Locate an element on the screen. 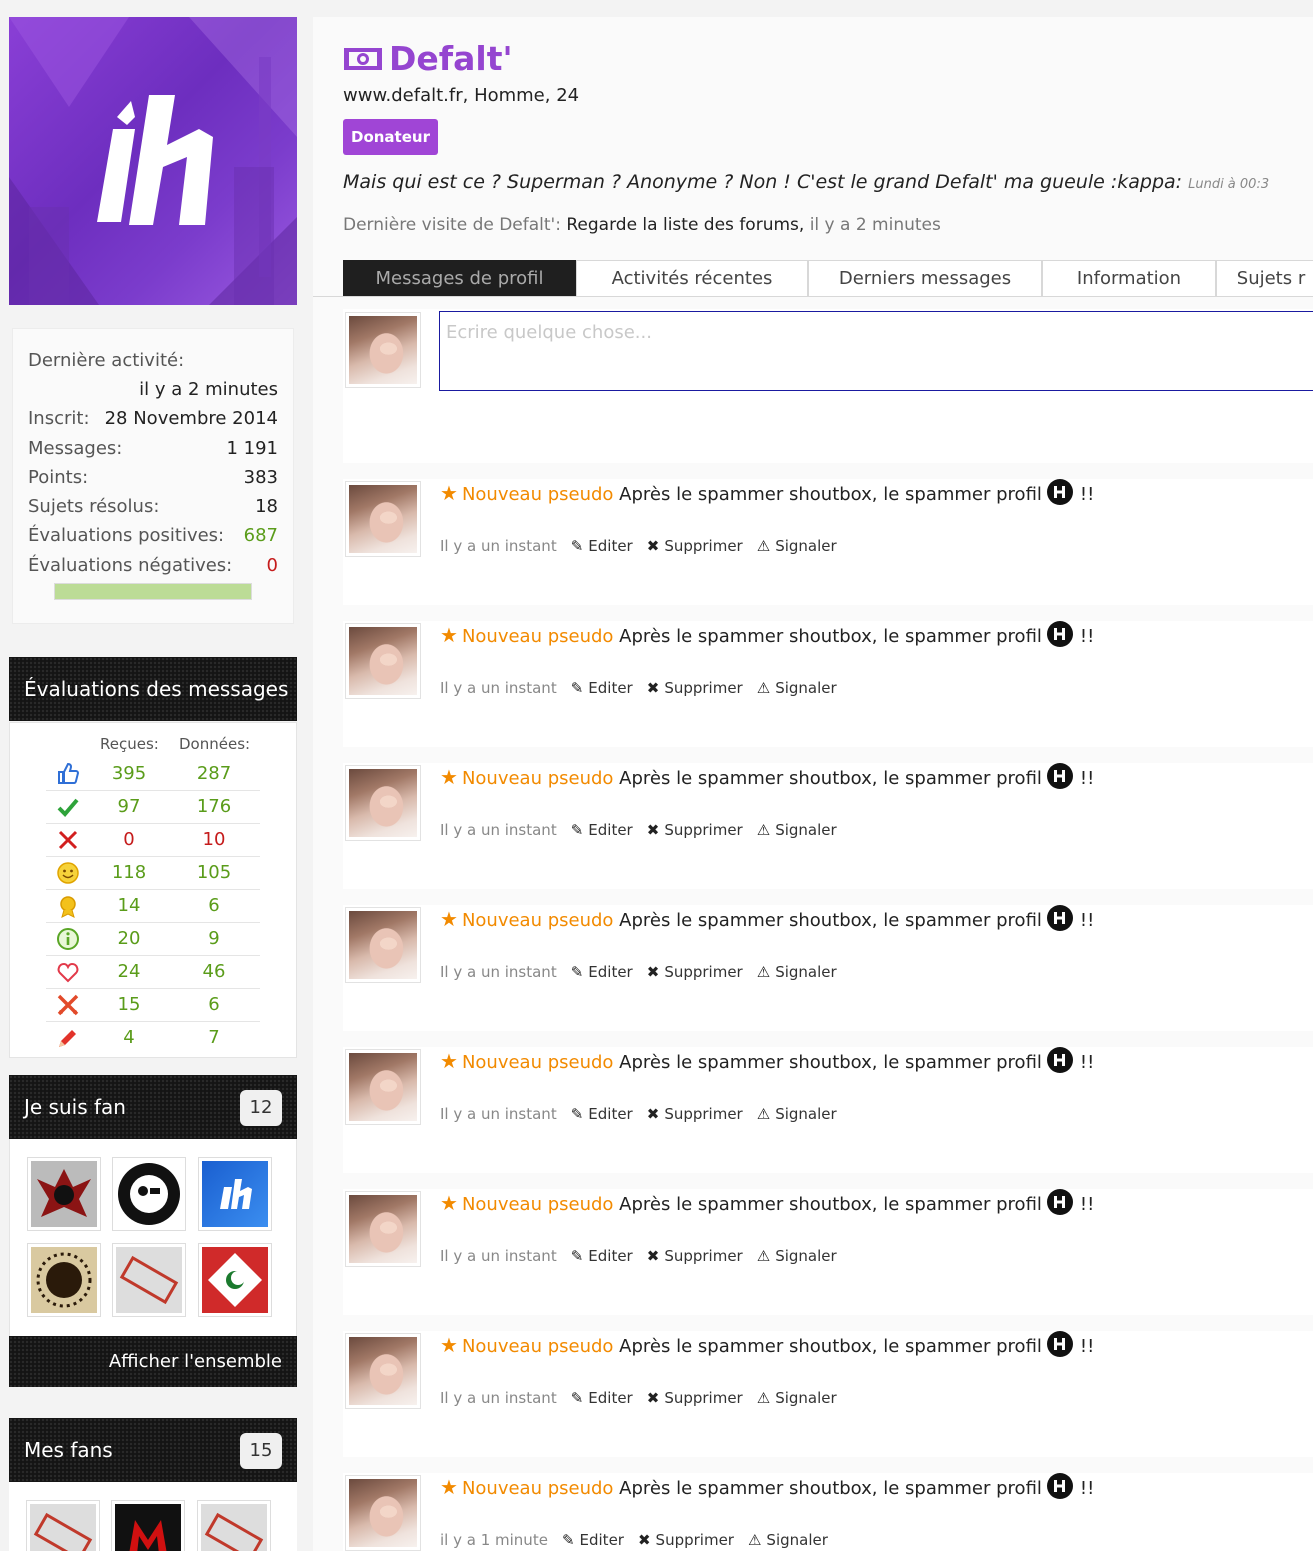 Image resolution: width=1313 pixels, height=1551 pixels. tab-latest-messages: Derniers messages is located at coordinates (925, 278).